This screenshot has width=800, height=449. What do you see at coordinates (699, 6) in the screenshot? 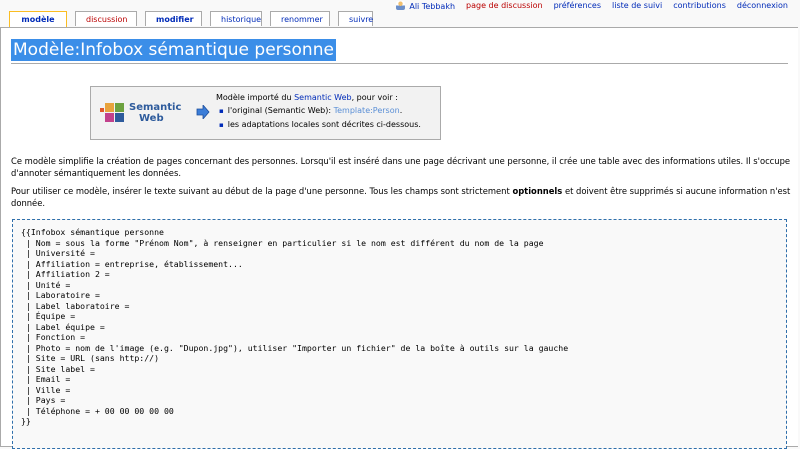
I see `contributions-link: contributions` at bounding box center [699, 6].